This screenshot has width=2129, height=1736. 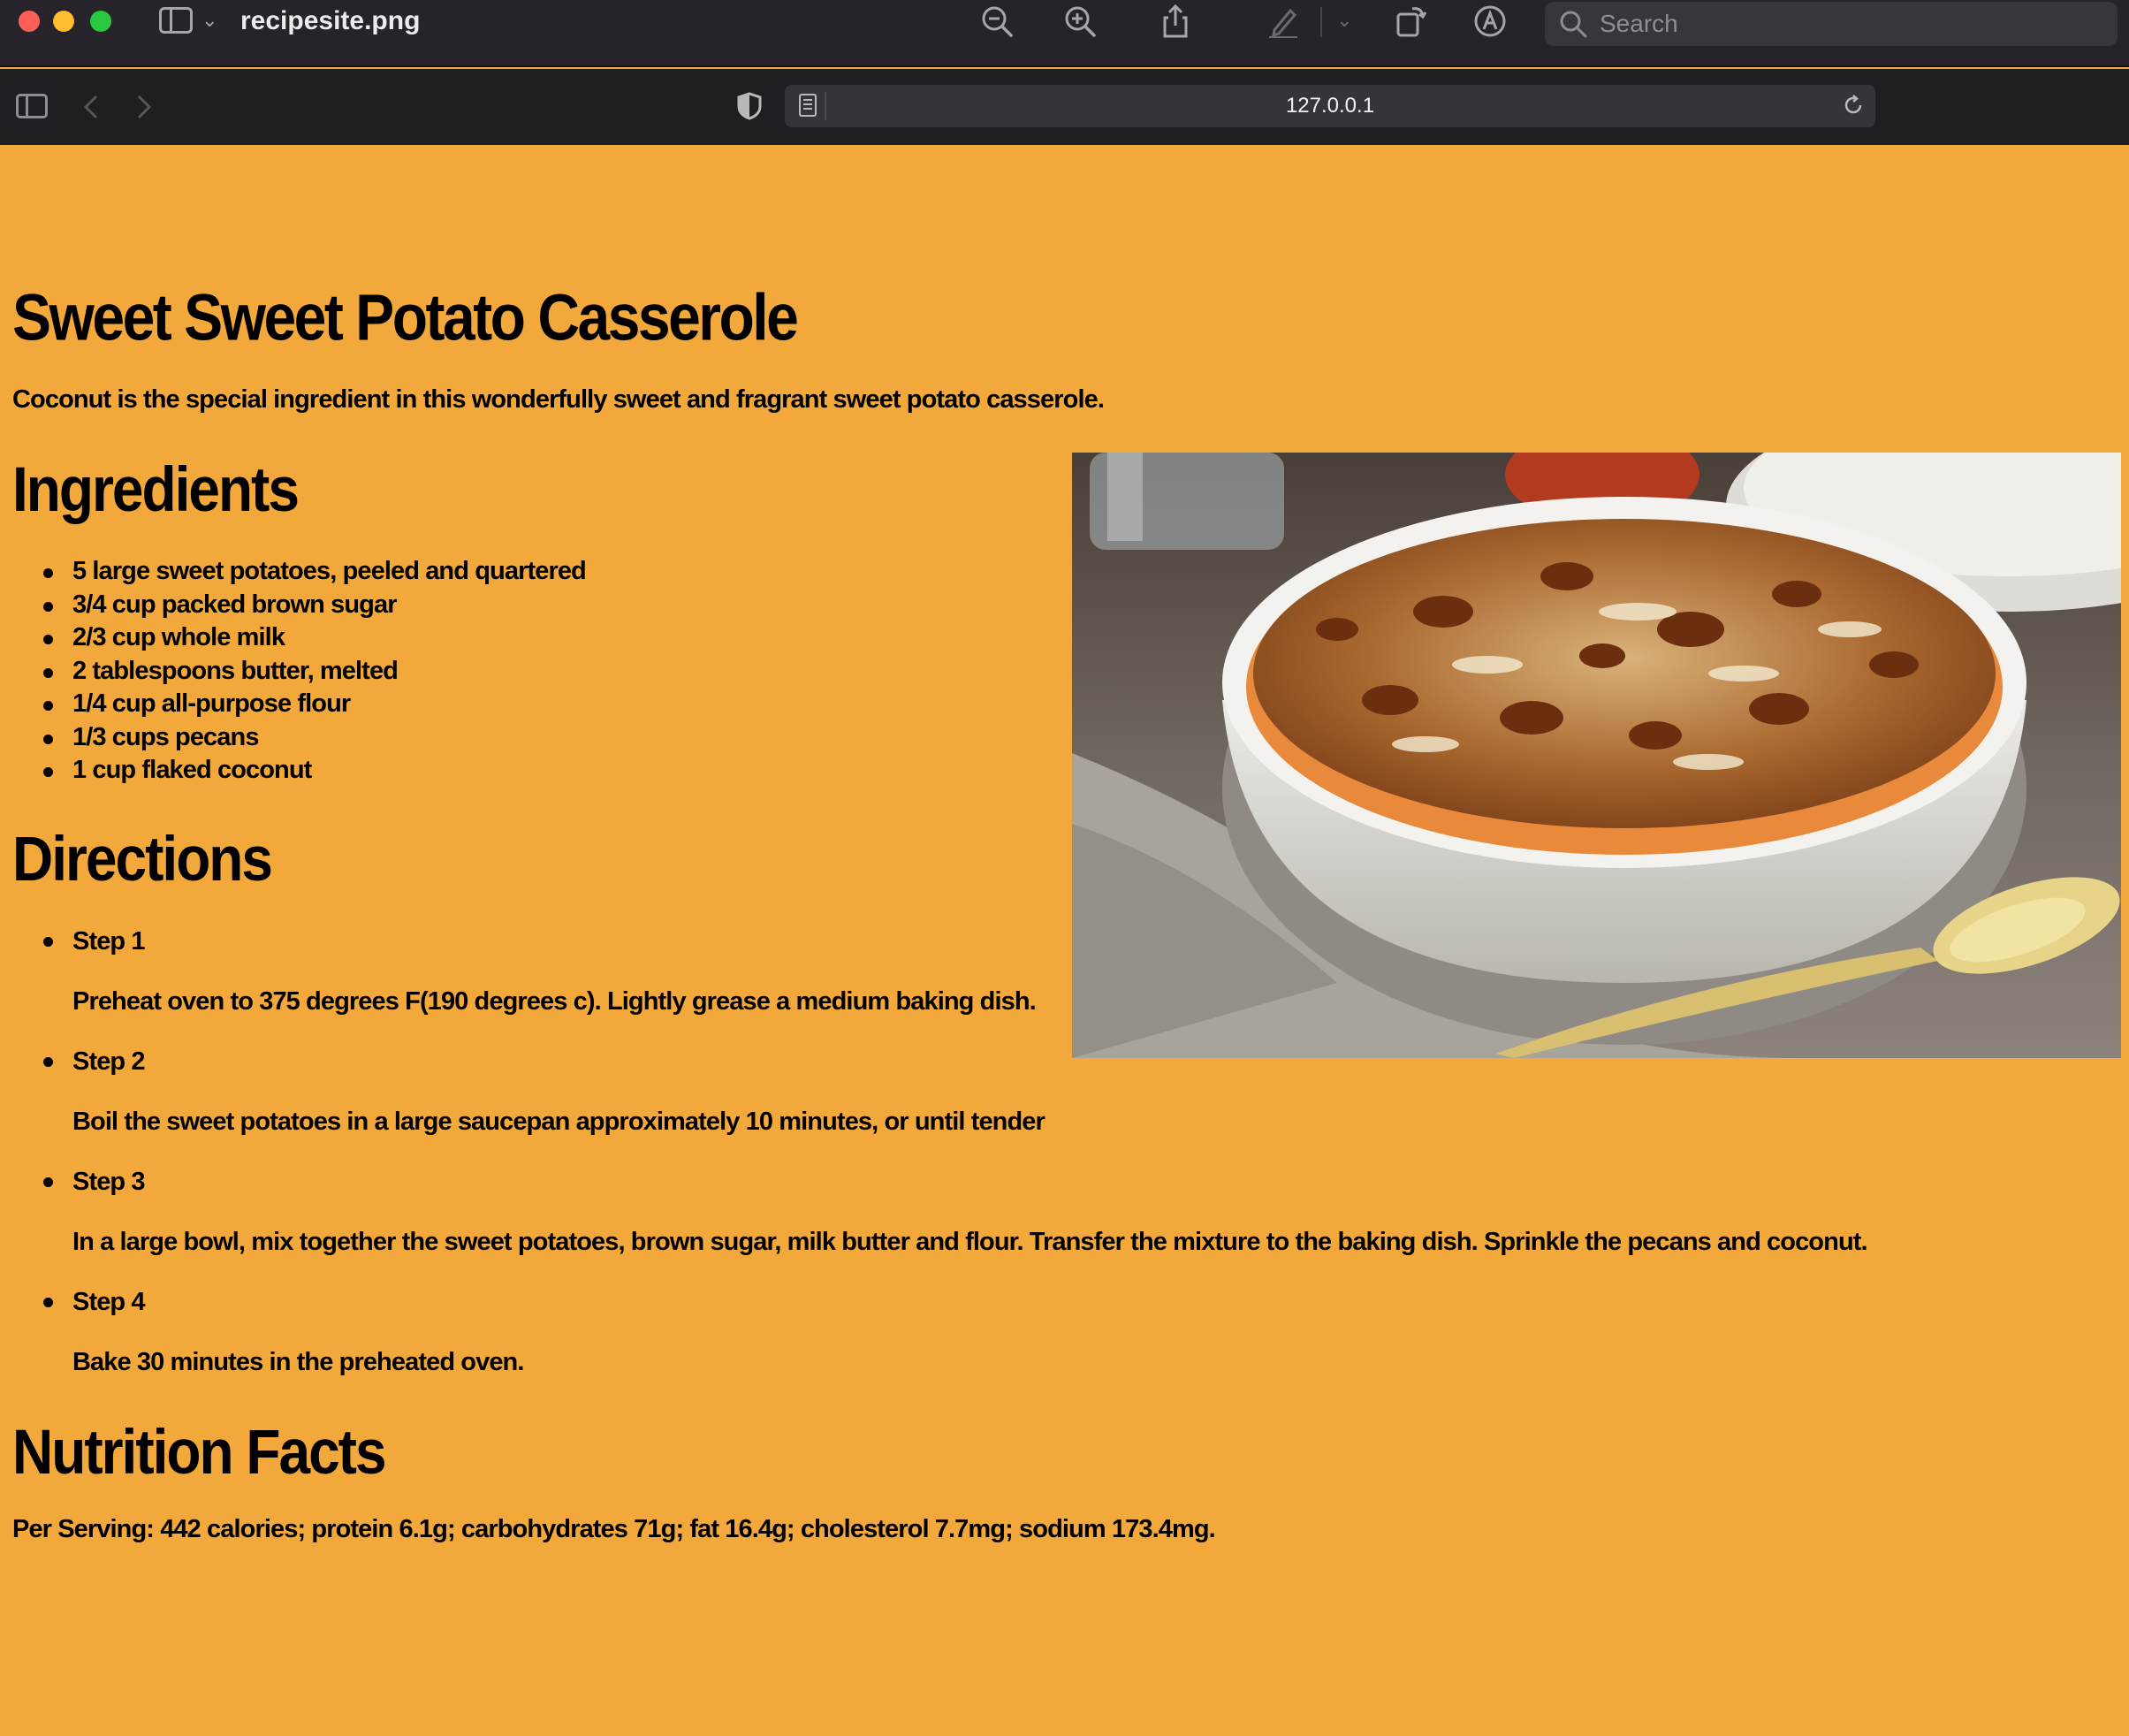 What do you see at coordinates (293, 738) in the screenshot?
I see `list-item: 1/3 cups pecans` at bounding box center [293, 738].